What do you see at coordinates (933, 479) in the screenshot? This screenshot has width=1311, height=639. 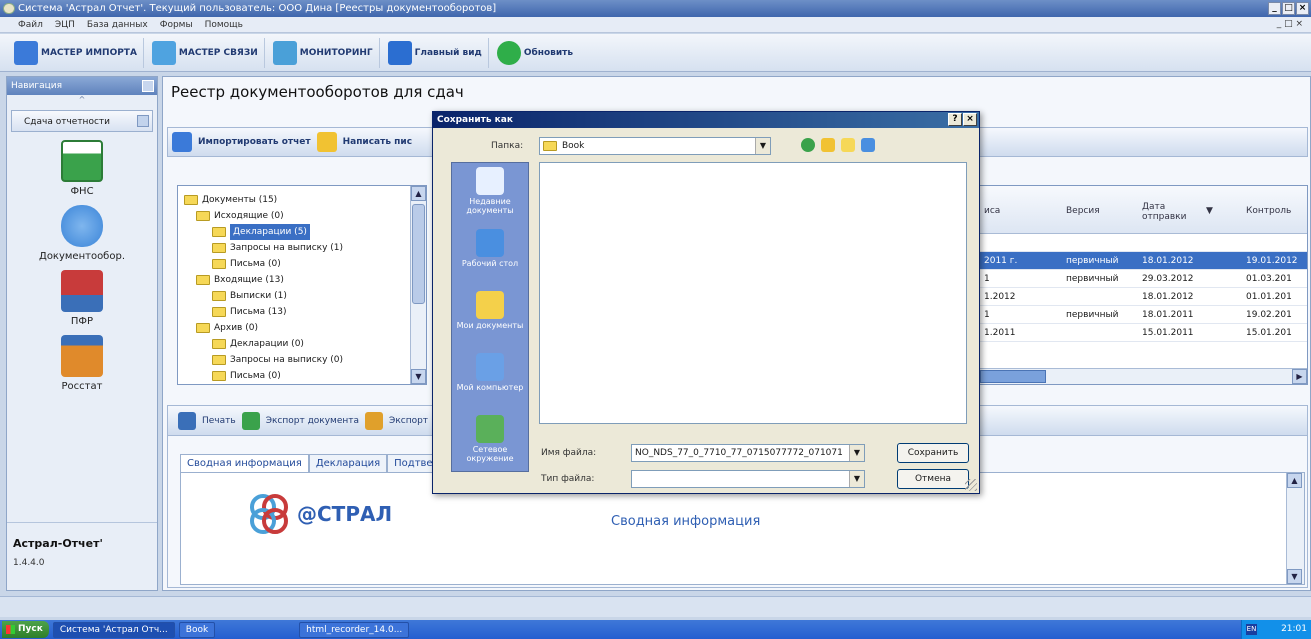 I see `cancel-button: Отмена` at bounding box center [933, 479].